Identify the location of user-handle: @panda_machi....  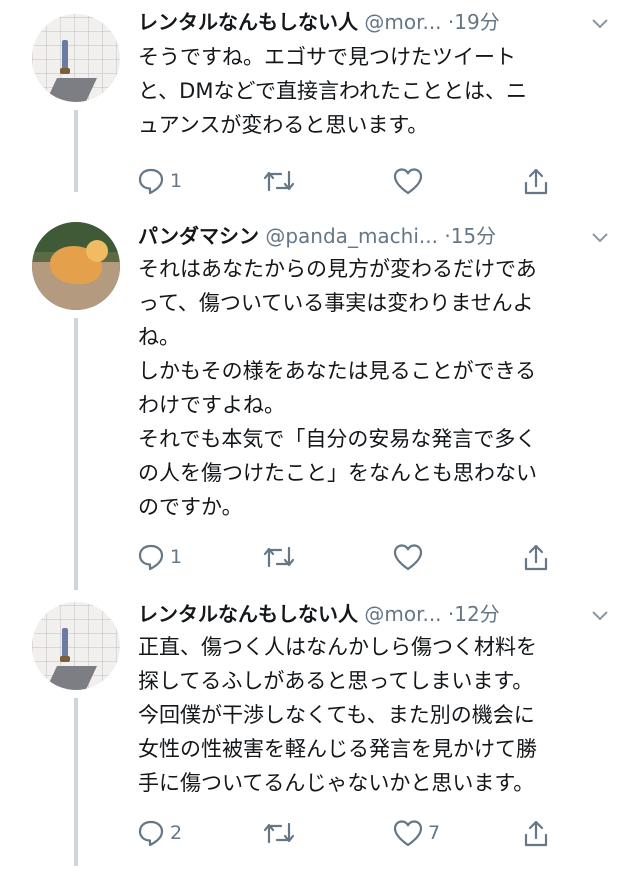
(351, 236).